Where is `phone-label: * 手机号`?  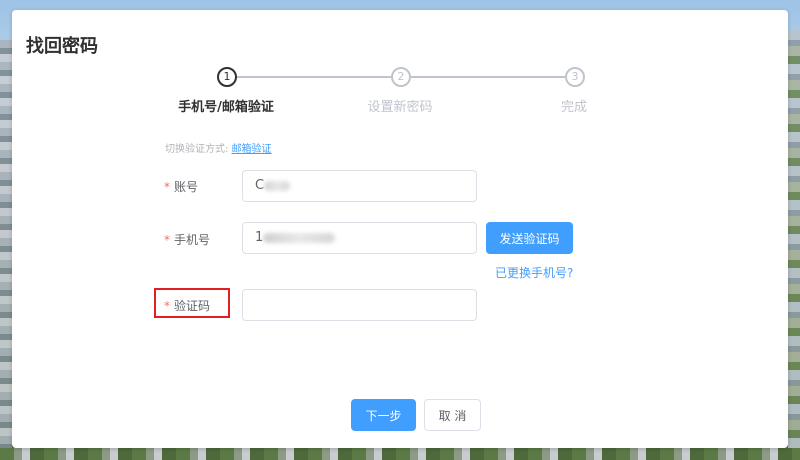
phone-label: * 手机号 is located at coordinates (187, 239).